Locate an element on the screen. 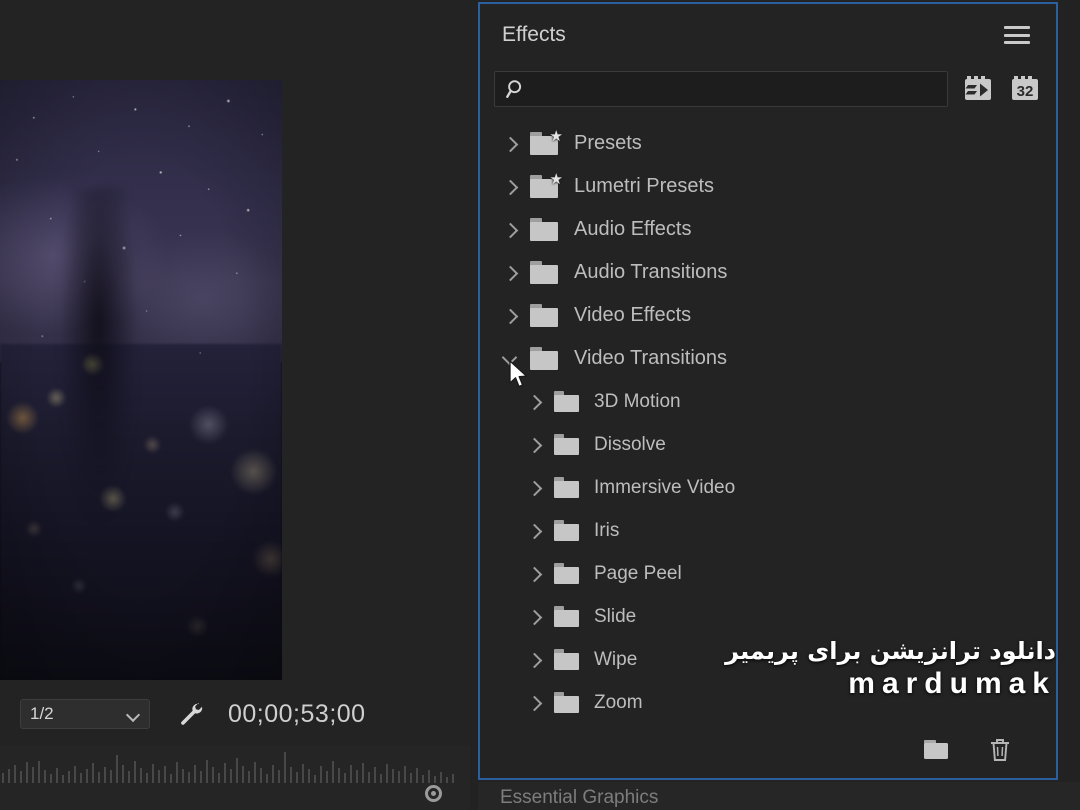  delete-custom-item-button is located at coordinates (1000, 750).